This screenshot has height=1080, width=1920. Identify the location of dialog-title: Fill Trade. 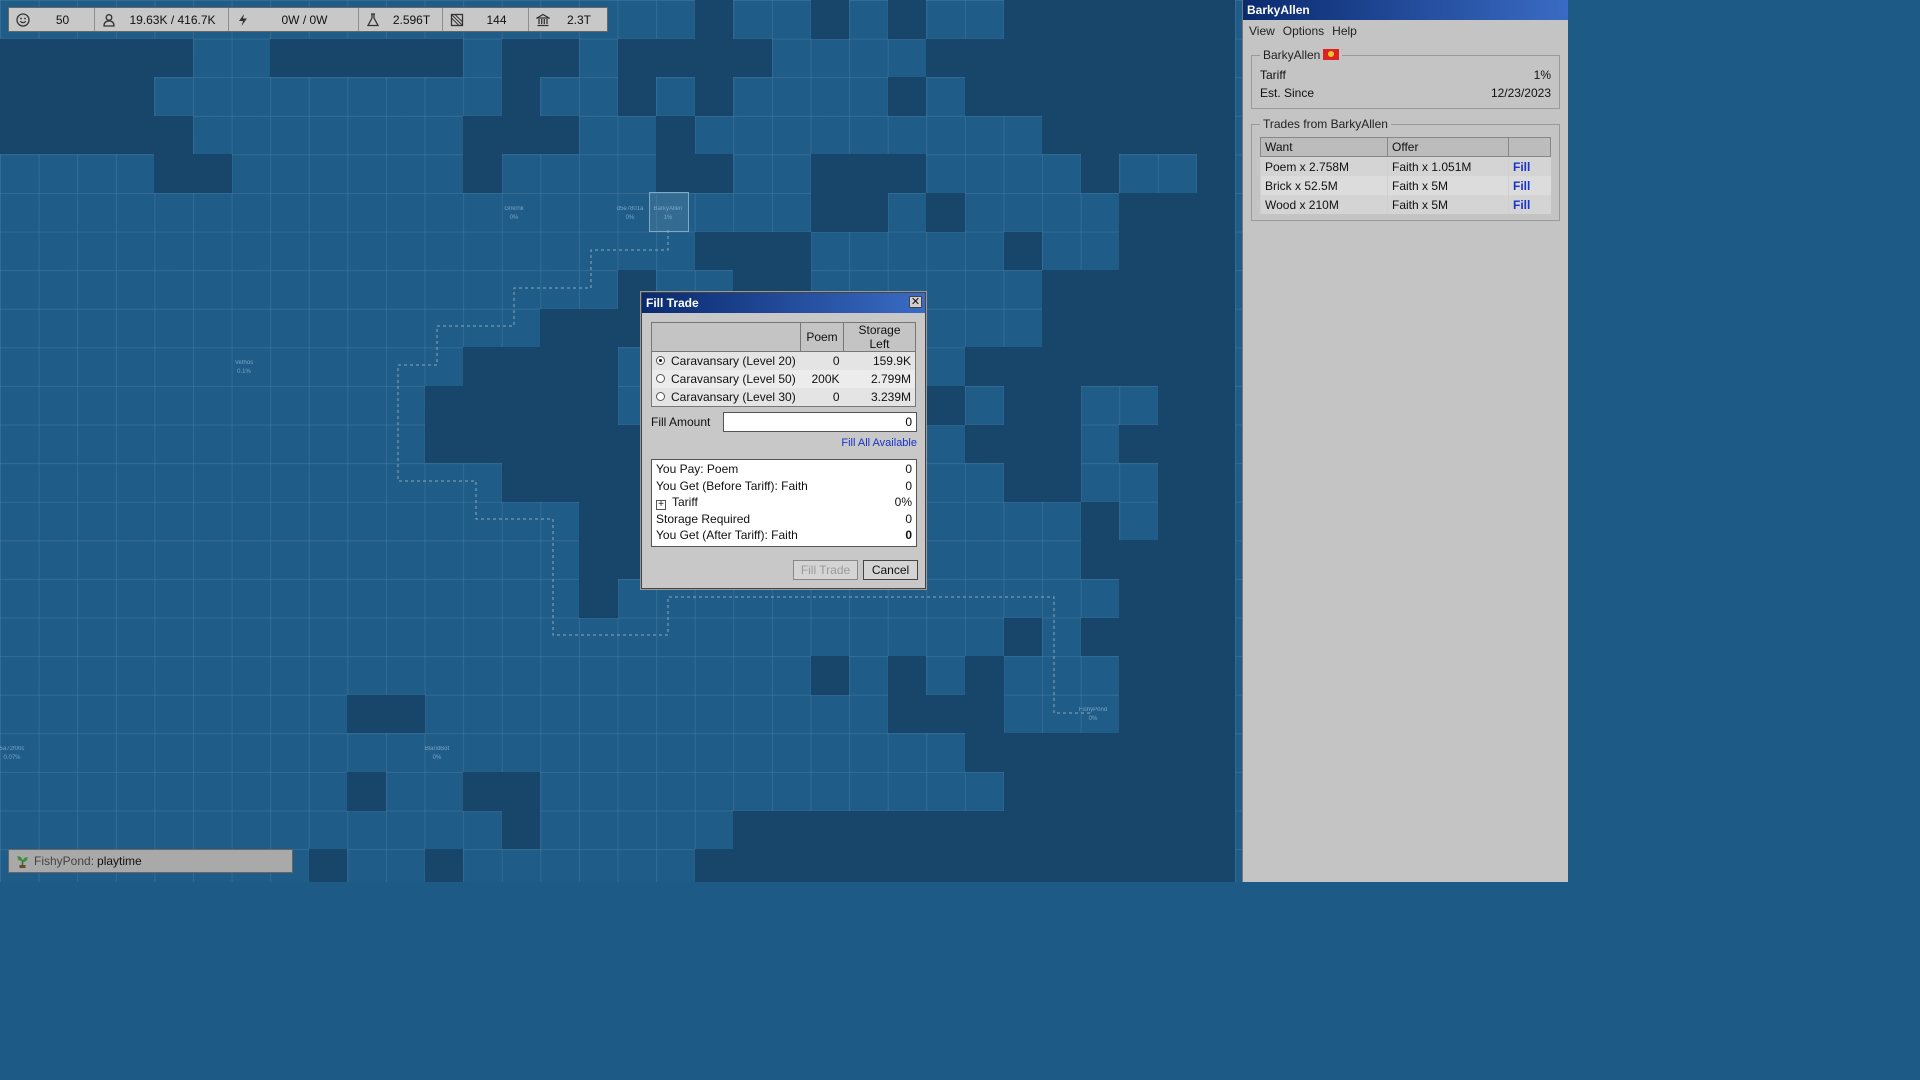
(672, 303).